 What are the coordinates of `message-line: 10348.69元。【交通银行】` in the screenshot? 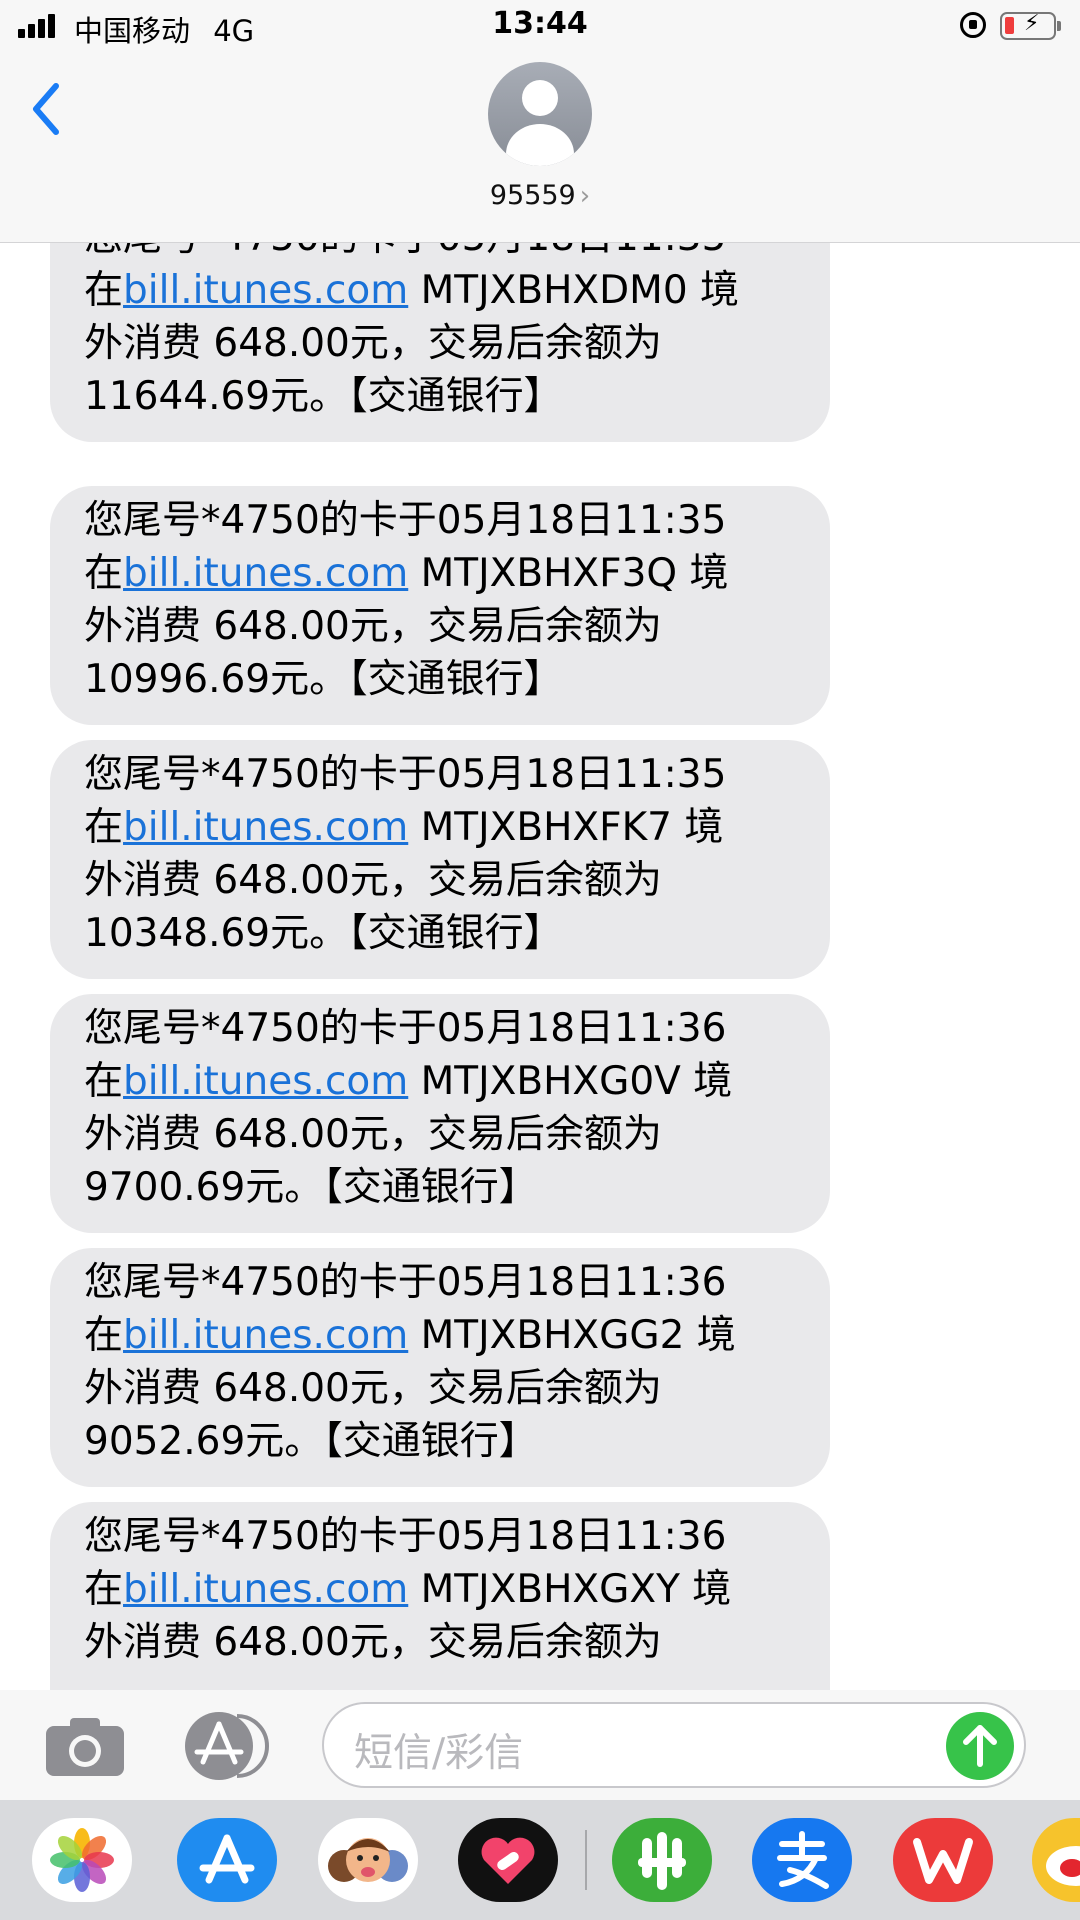 It's located at (323, 933).